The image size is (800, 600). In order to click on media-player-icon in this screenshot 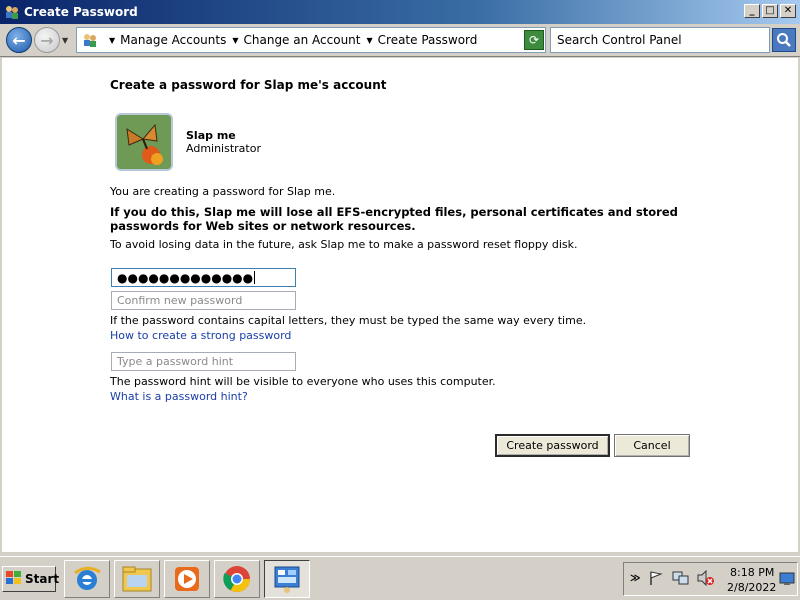, I will do `click(187, 579)`.